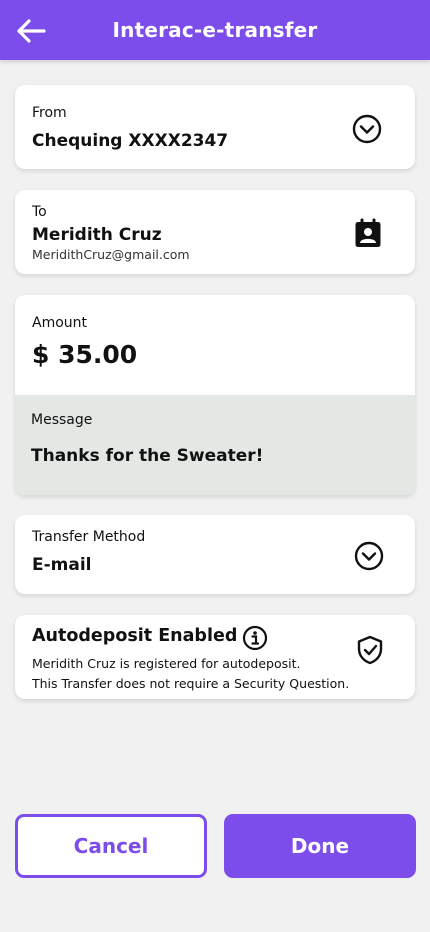 Image resolution: width=430 pixels, height=932 pixels. What do you see at coordinates (62, 420) in the screenshot?
I see `message-label: Message` at bounding box center [62, 420].